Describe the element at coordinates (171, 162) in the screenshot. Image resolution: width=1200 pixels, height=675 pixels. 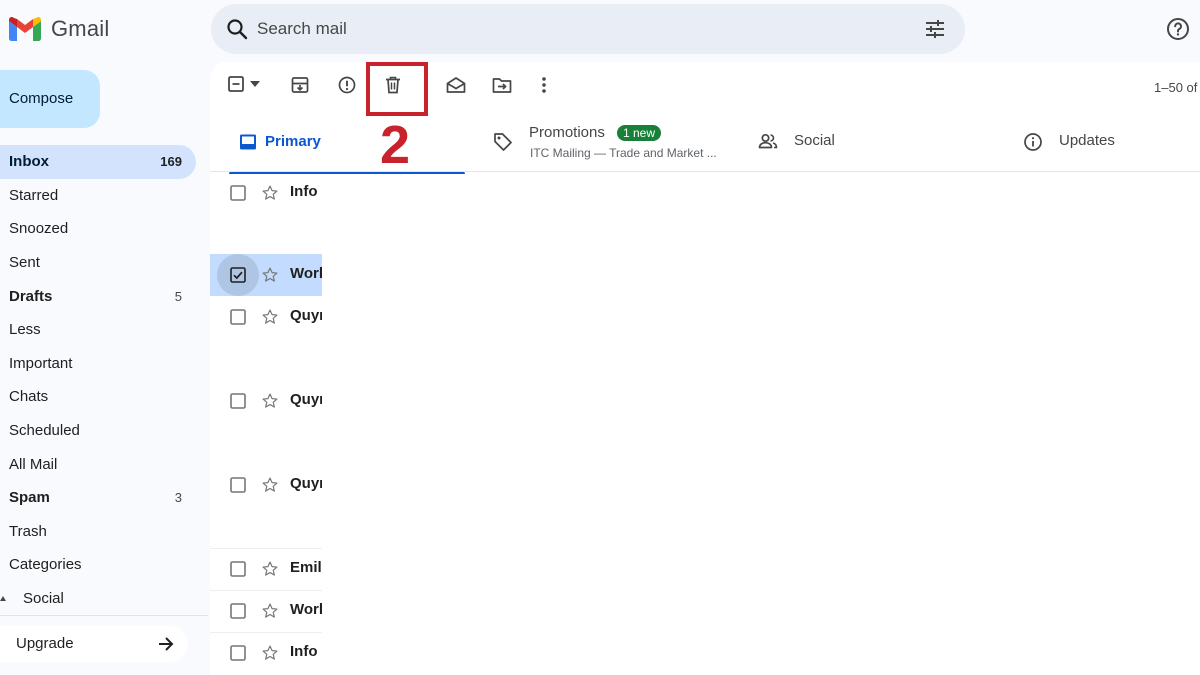
I see `unread-count: 169` at that location.